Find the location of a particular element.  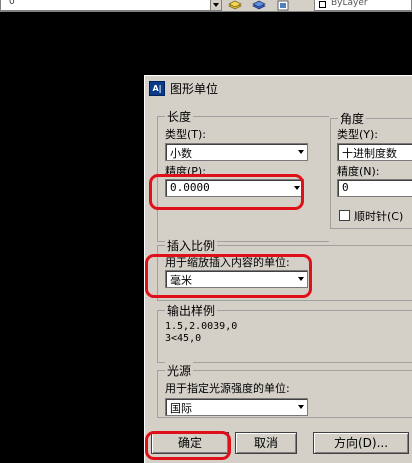

length-type-value: 小数 is located at coordinates (181, 153).